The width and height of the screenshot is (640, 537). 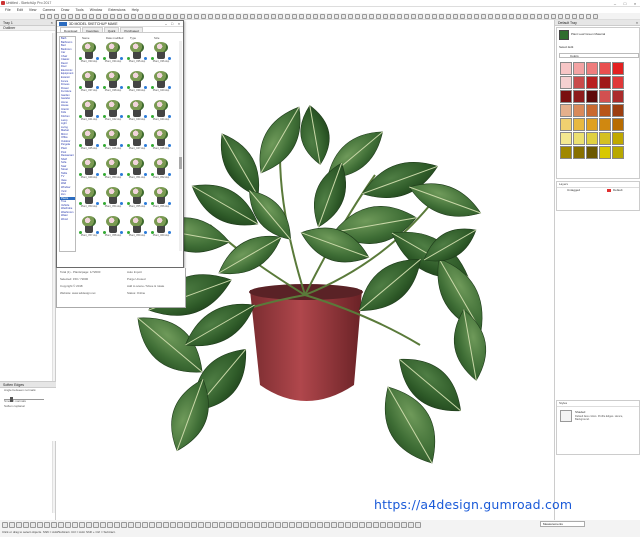 I want to click on model-thumbnail: Plant_051.skp, so click(x=137, y=169).